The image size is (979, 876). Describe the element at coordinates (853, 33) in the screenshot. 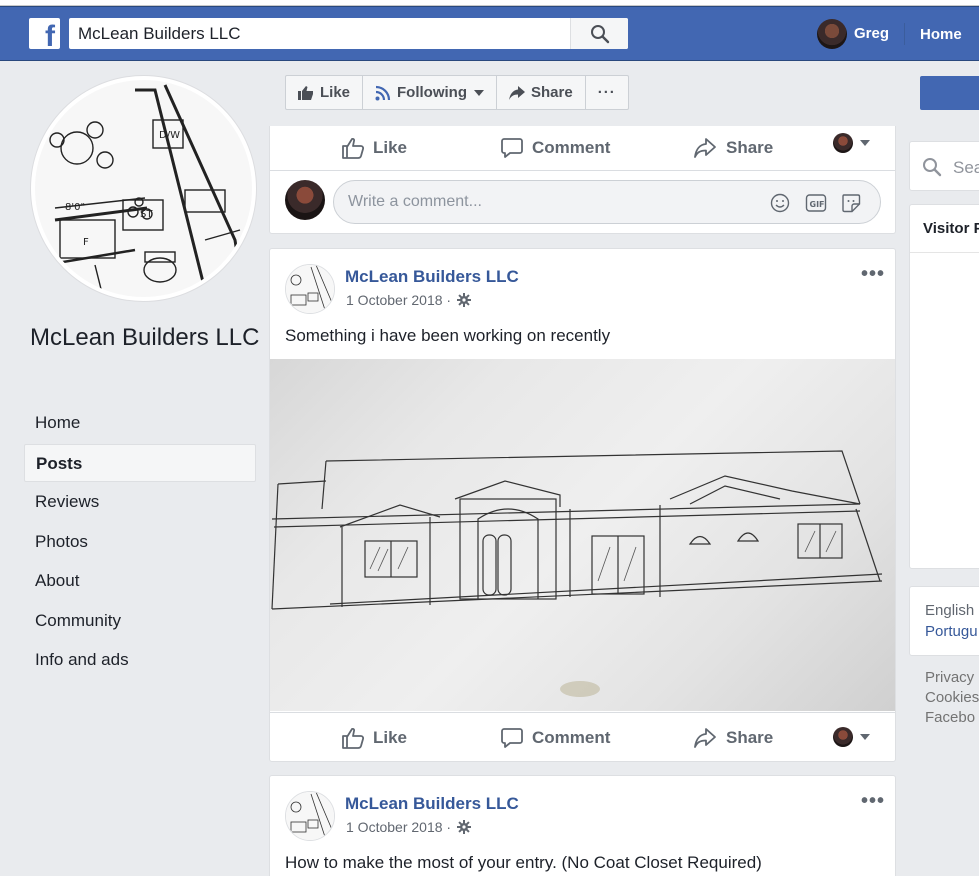

I see `nav-user-profile: Greg` at that location.